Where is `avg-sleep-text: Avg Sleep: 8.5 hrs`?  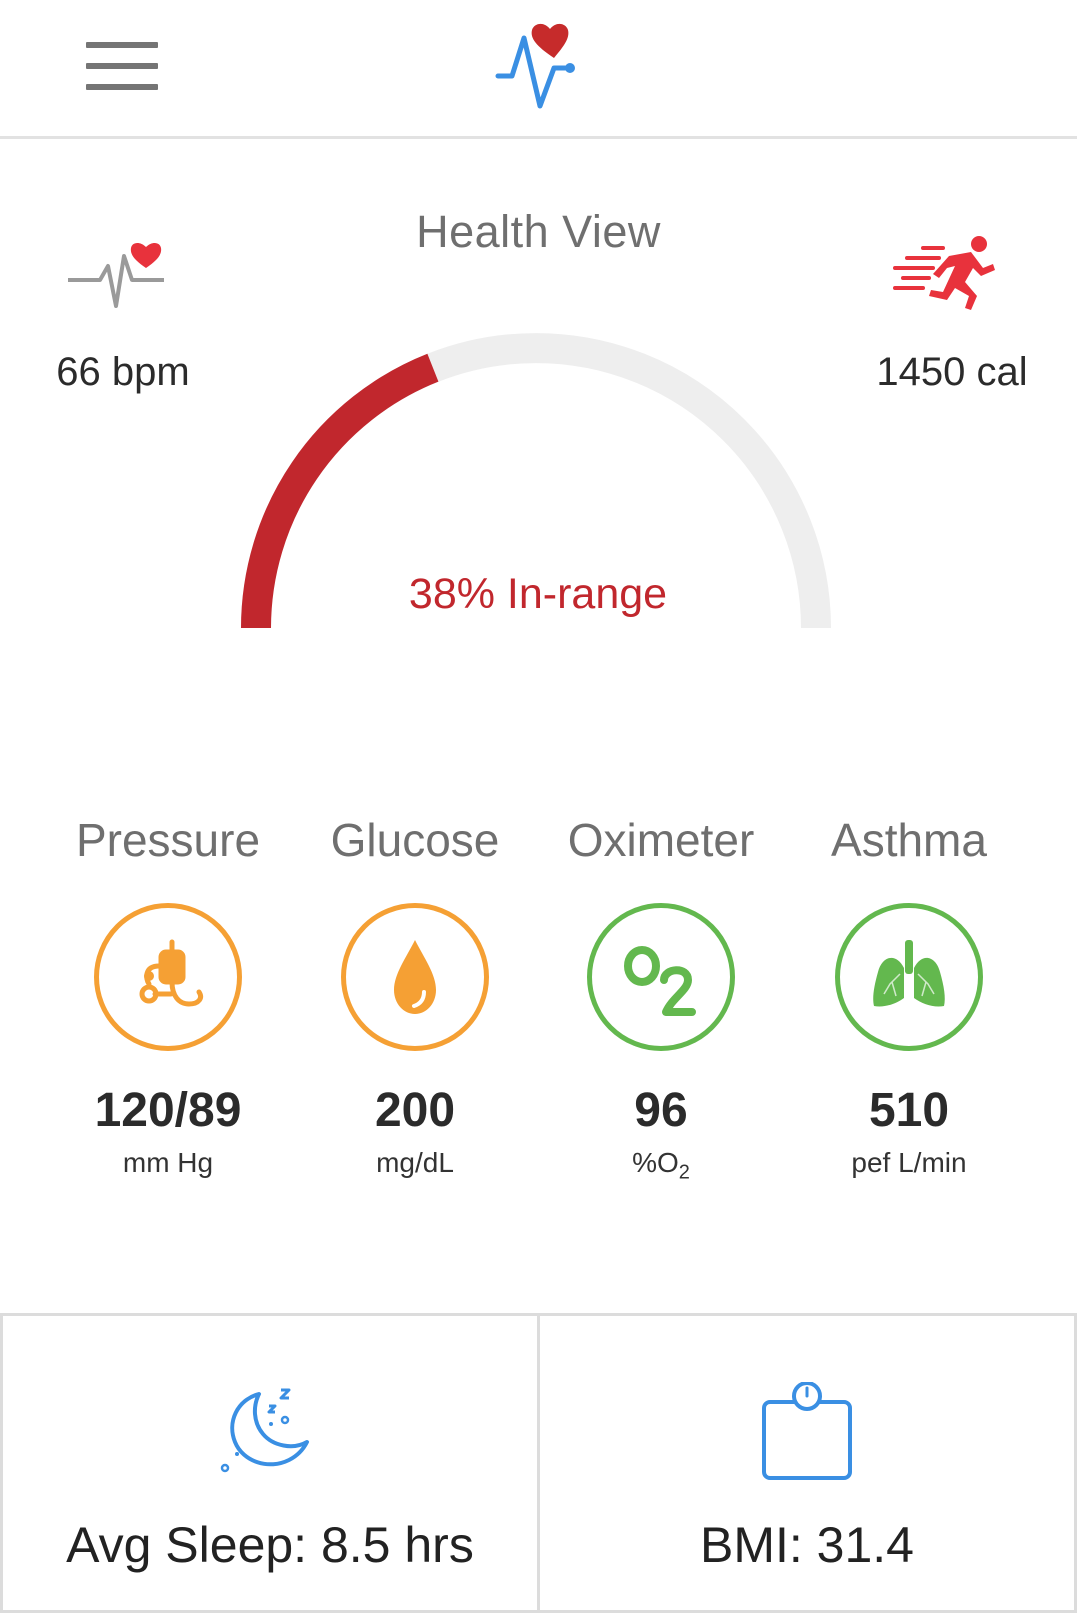 avg-sleep-text: Avg Sleep: 8.5 hrs is located at coordinates (270, 1545).